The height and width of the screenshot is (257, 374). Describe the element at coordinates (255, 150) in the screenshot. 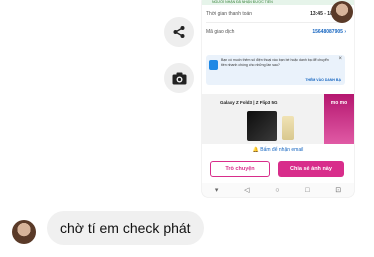

I see `bell-icon: 🔔` at that location.